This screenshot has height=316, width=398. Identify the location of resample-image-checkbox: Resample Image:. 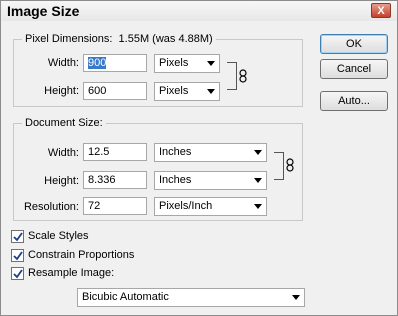
(76, 274).